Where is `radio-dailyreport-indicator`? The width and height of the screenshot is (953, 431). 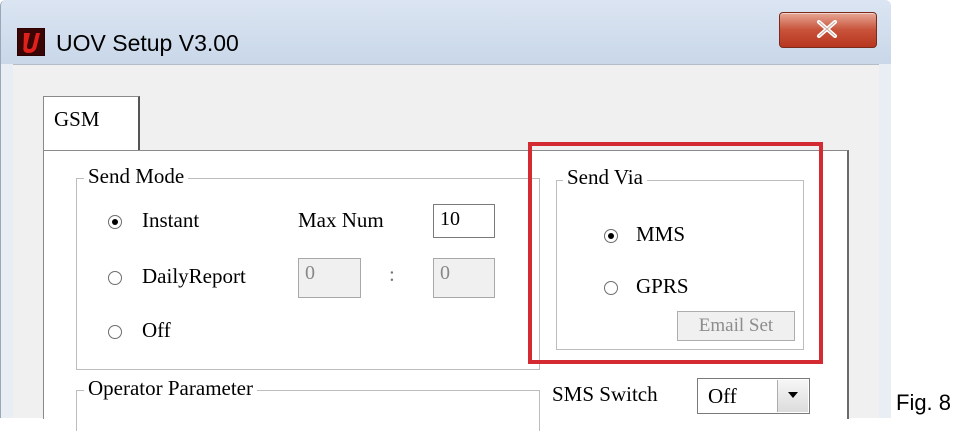 radio-dailyreport-indicator is located at coordinates (115, 278).